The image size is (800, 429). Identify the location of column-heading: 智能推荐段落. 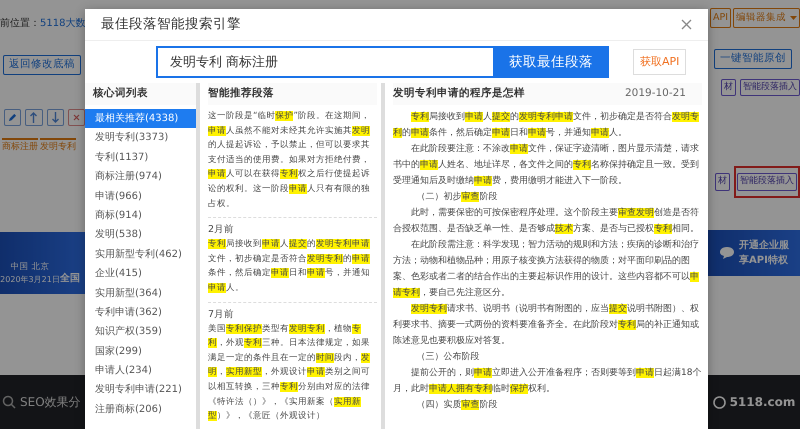
(292, 94).